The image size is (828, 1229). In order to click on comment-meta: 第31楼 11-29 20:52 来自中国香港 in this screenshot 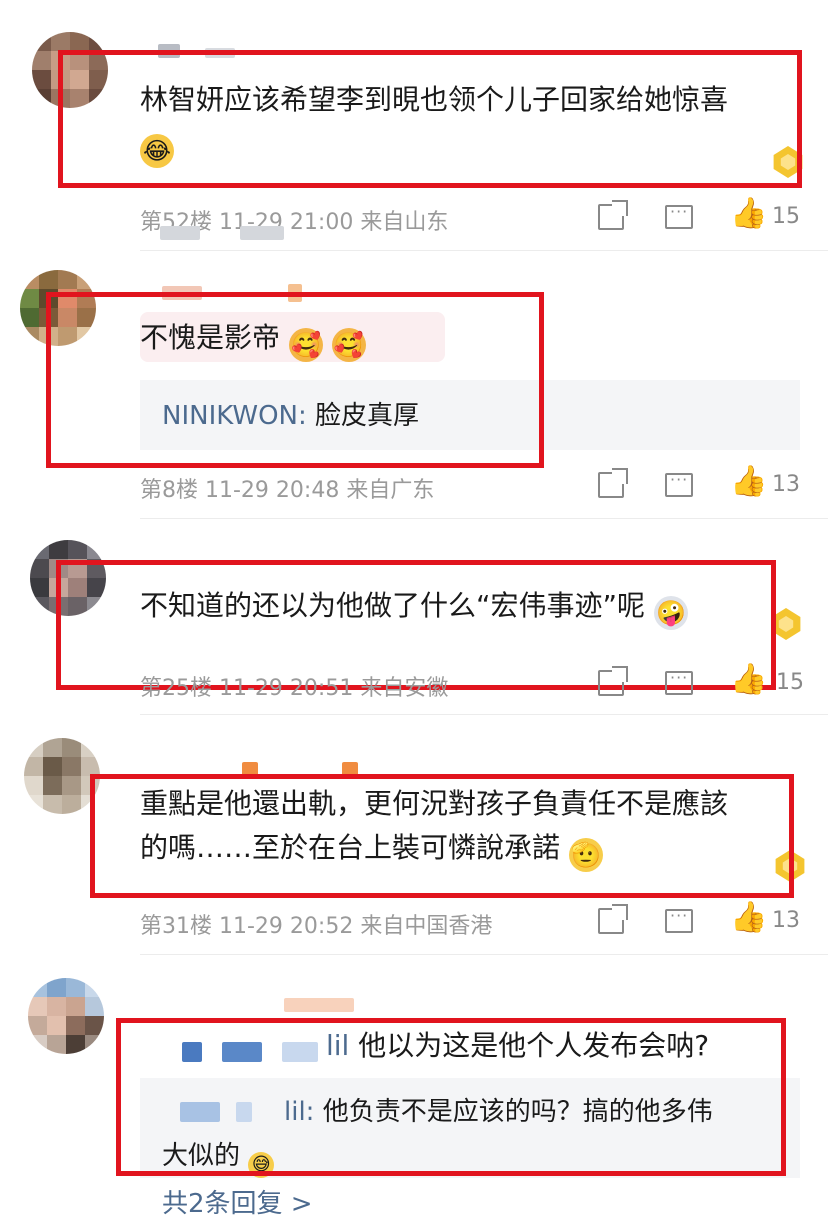, I will do `click(316, 926)`.